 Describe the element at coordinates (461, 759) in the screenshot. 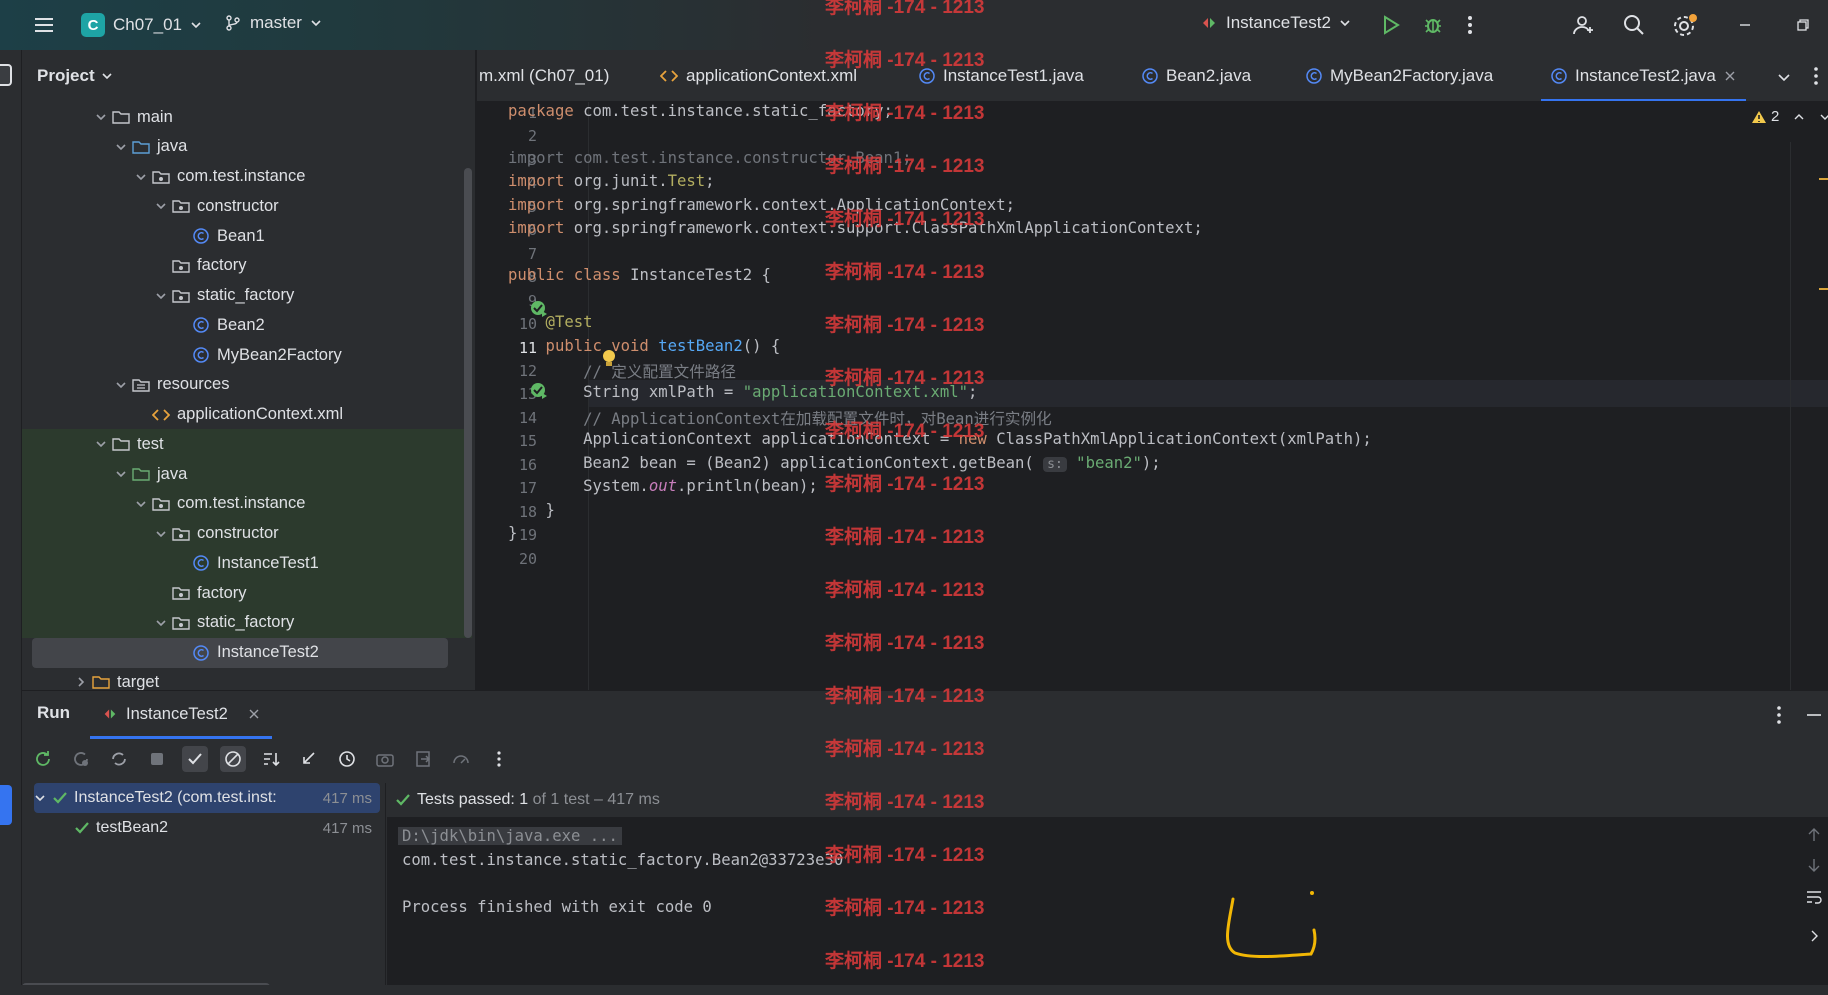

I see `coverage-icon` at that location.